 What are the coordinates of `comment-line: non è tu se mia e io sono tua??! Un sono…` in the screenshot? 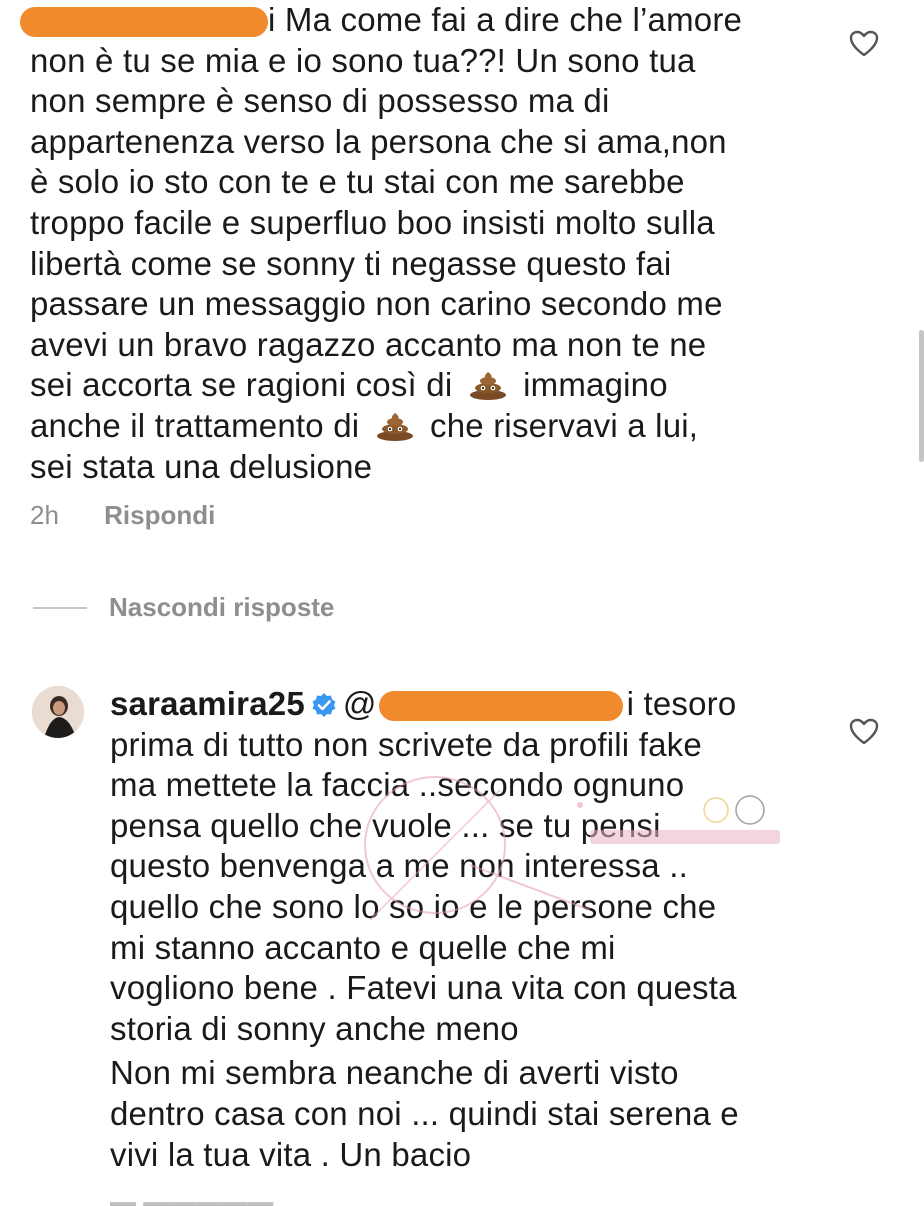 It's located at (363, 60).